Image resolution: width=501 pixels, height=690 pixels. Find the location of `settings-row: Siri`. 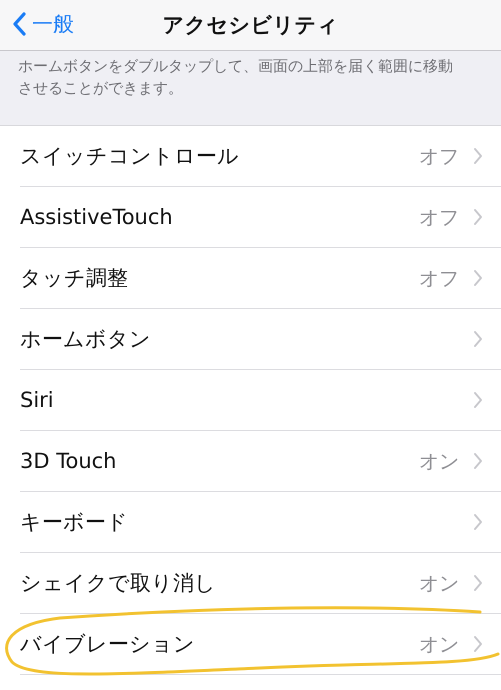

settings-row: Siri is located at coordinates (260, 400).